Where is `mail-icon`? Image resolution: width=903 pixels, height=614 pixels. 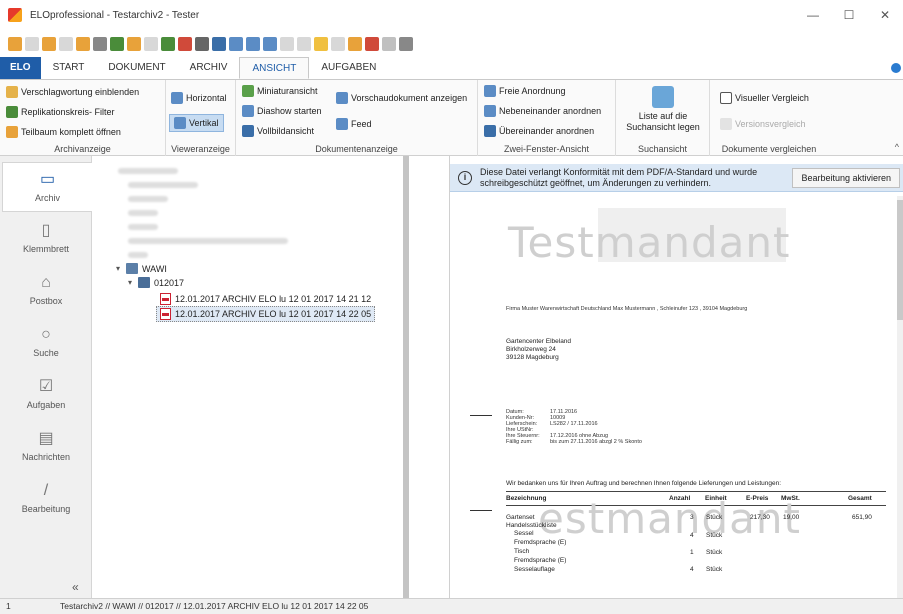 mail-icon is located at coordinates (354, 44).